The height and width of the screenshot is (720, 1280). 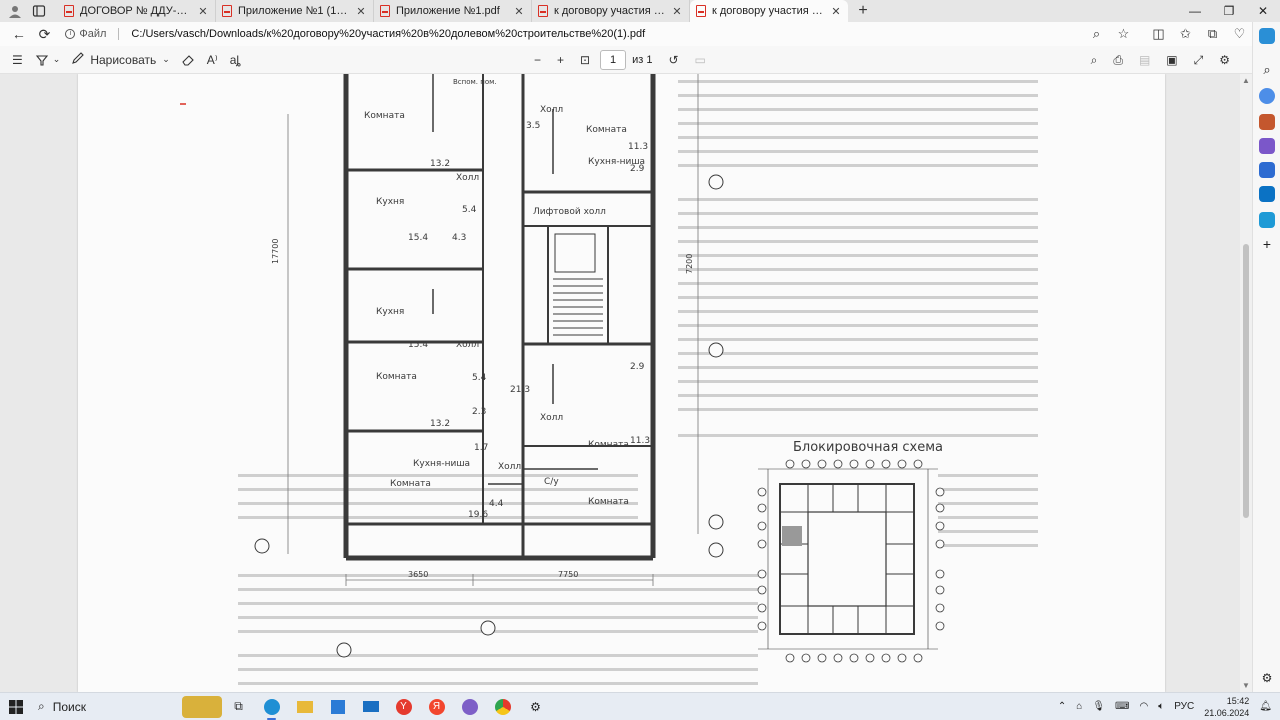 What do you see at coordinates (868, 447) in the screenshot?
I see `blocking-scheme-title: Блокировочная схема` at bounding box center [868, 447].